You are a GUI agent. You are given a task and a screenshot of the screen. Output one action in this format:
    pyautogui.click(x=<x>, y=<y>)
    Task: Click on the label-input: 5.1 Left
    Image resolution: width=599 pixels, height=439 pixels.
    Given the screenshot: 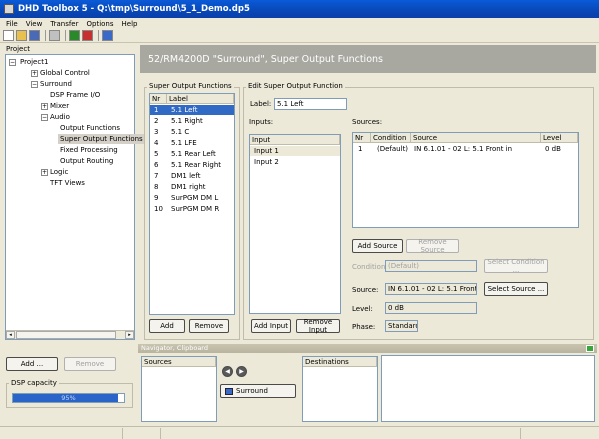 What is the action you would take?
    pyautogui.click(x=310, y=104)
    